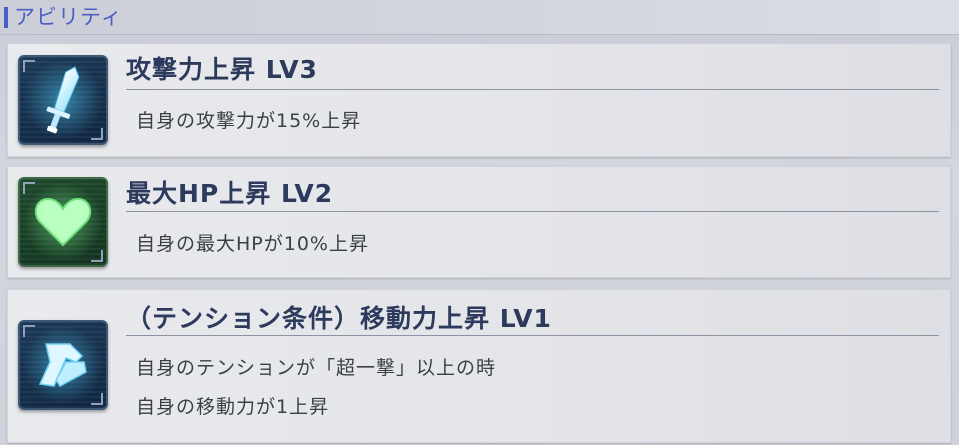 Image resolution: width=959 pixels, height=445 pixels. What do you see at coordinates (249, 121) in the screenshot?
I see `ability-description: 自身の攻撃力が15%上昇` at bounding box center [249, 121].